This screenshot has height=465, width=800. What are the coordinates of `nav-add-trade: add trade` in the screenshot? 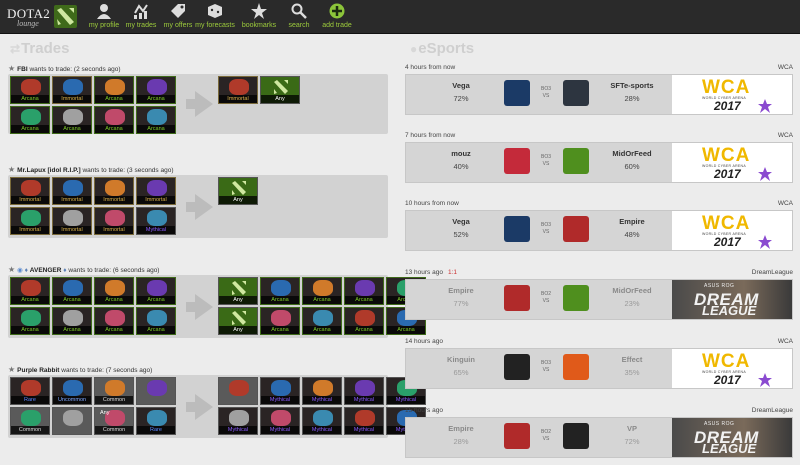 It's located at (337, 16).